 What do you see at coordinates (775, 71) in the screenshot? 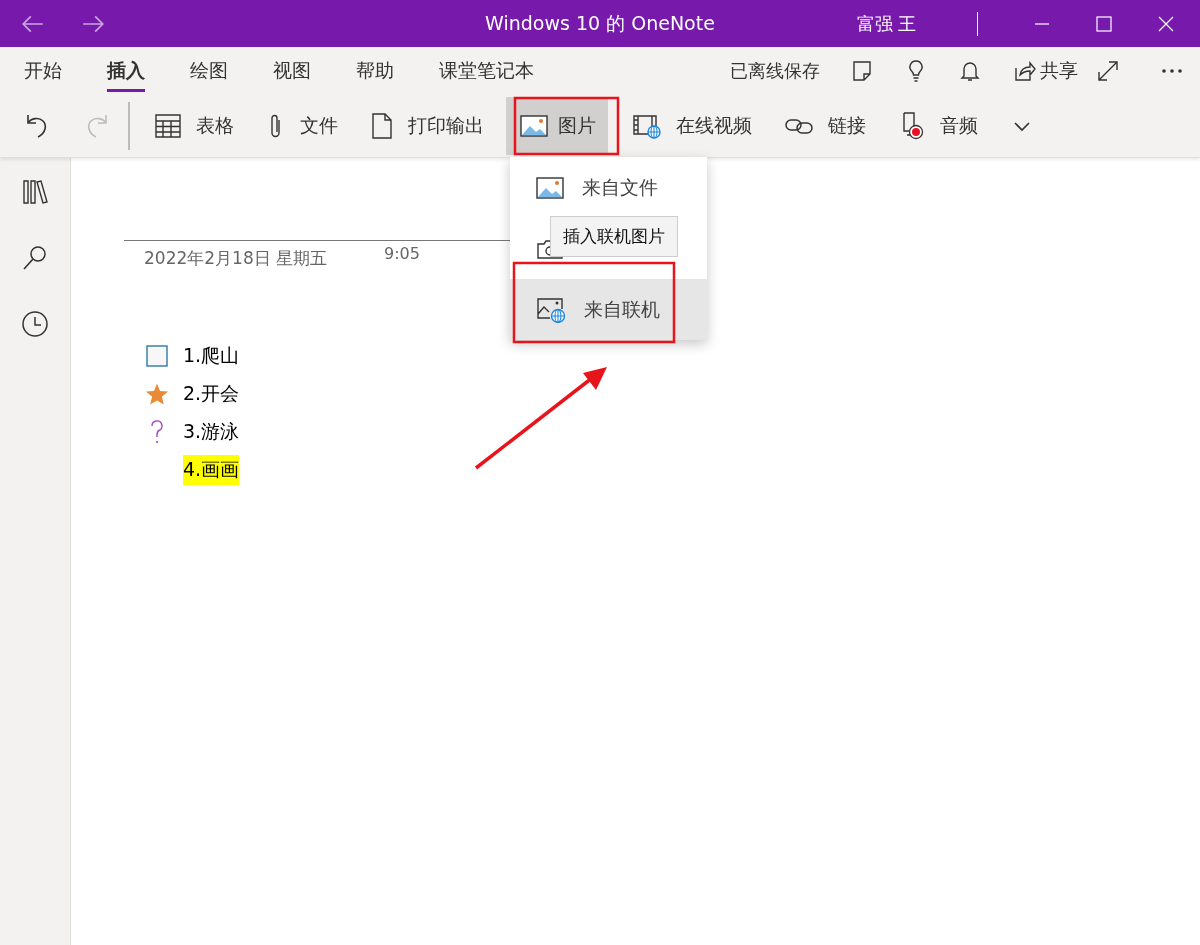
I see `sync-status: 已离线保存` at bounding box center [775, 71].